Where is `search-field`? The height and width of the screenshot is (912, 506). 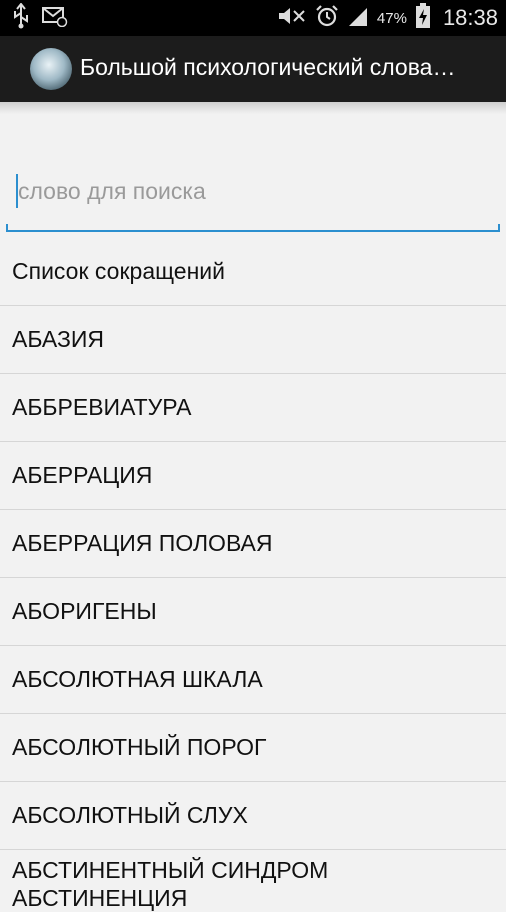 search-field is located at coordinates (253, 201).